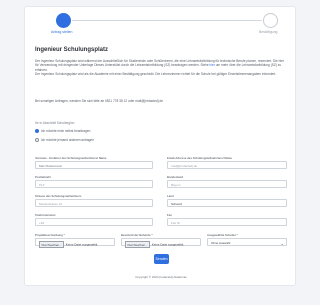  Describe the element at coordinates (82, 244) in the screenshot. I see `upload1-filename: Keine Datei ausgewählt.` at that location.